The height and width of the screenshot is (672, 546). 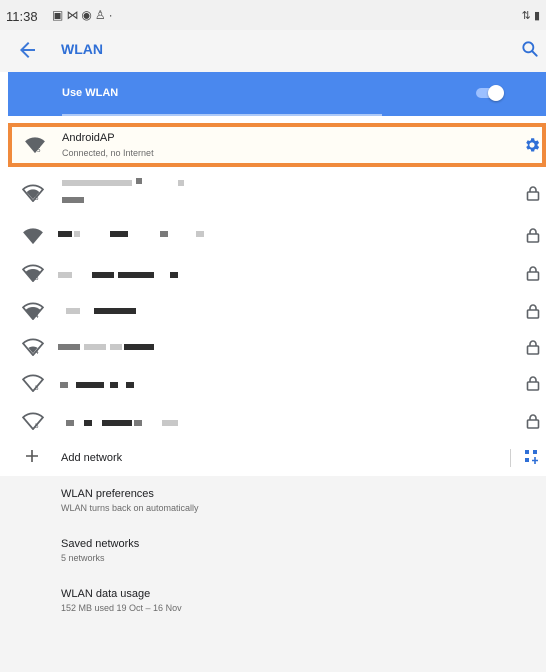 What do you see at coordinates (222, 115) in the screenshot?
I see `master-bar-divider` at bounding box center [222, 115].